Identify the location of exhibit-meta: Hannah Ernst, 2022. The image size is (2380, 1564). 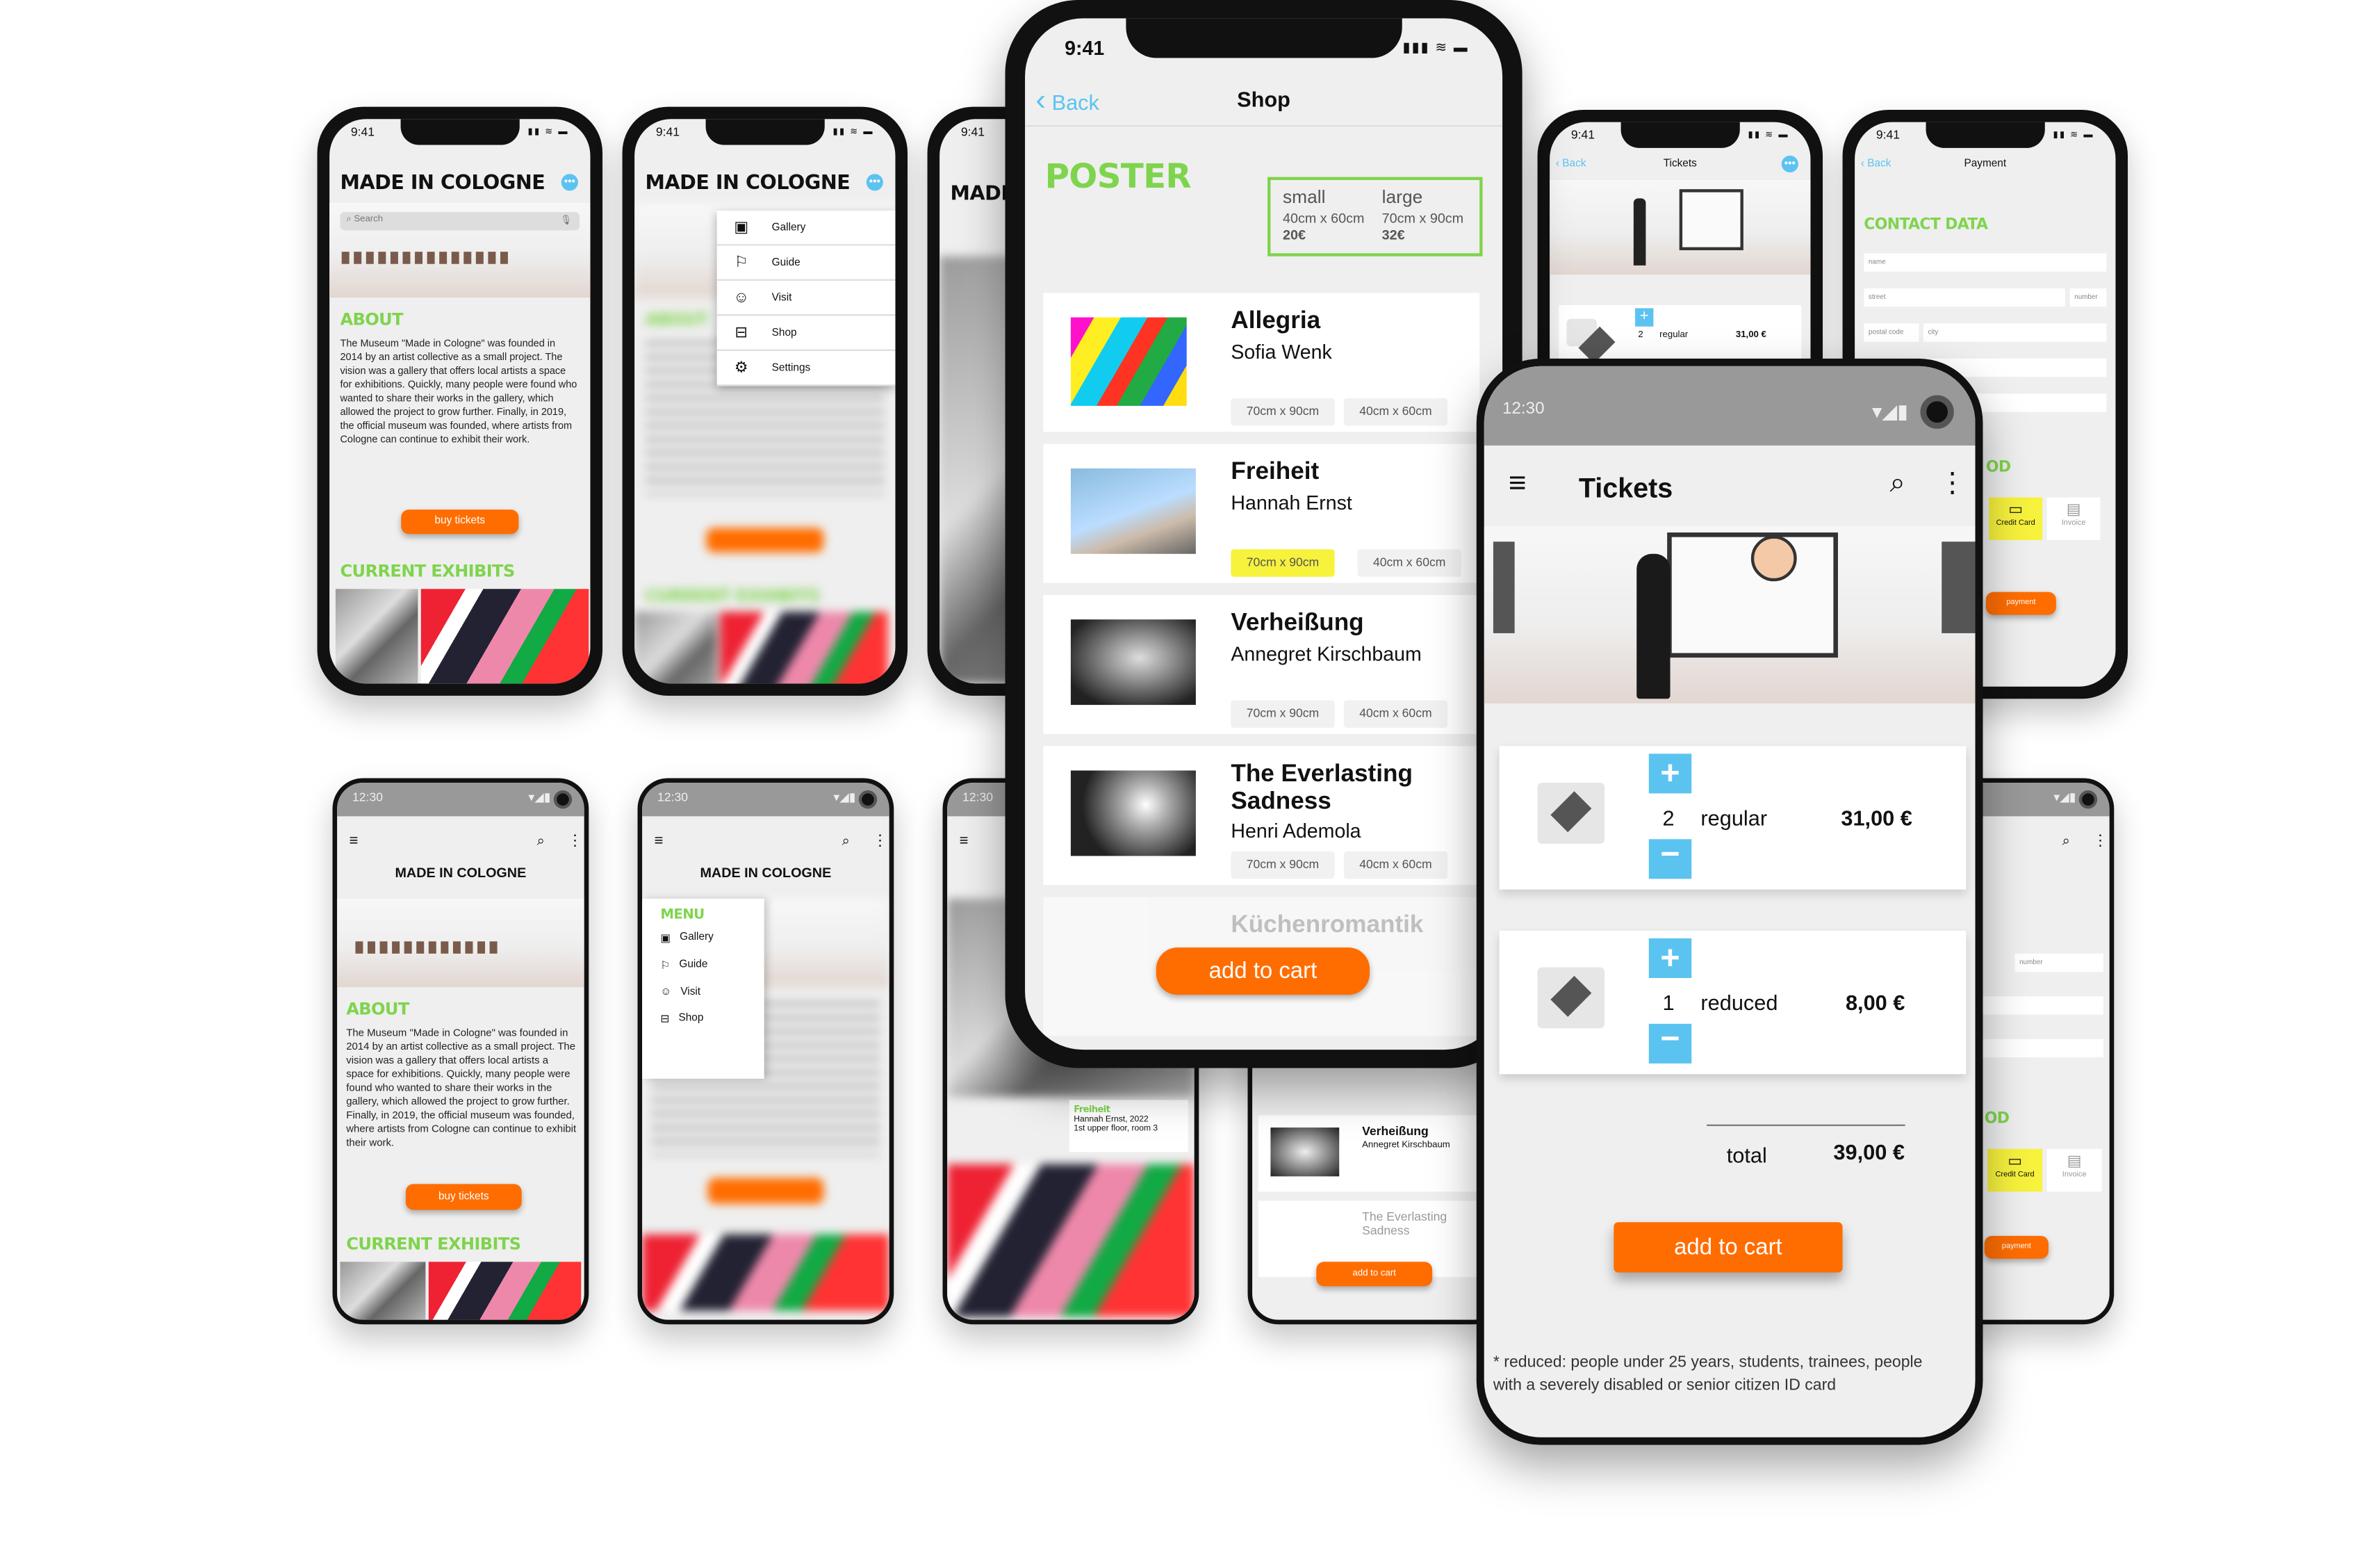
(1111, 1120).